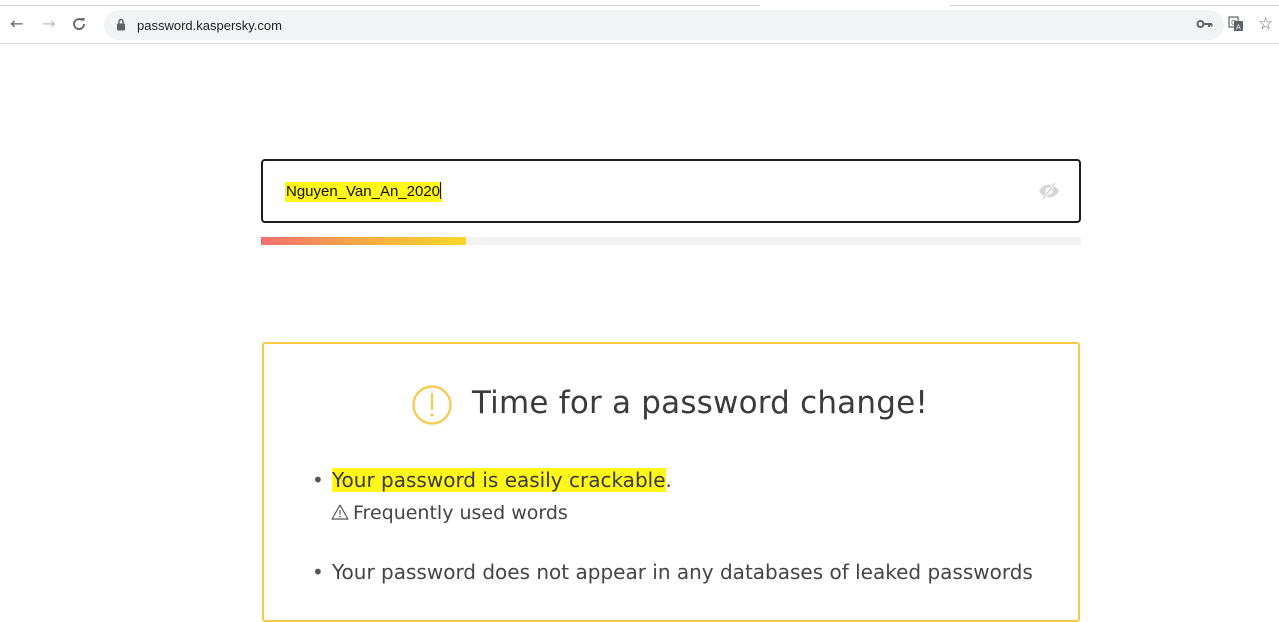 This screenshot has height=622, width=1279. I want to click on url-text: password.kaspersky.com, so click(209, 25).